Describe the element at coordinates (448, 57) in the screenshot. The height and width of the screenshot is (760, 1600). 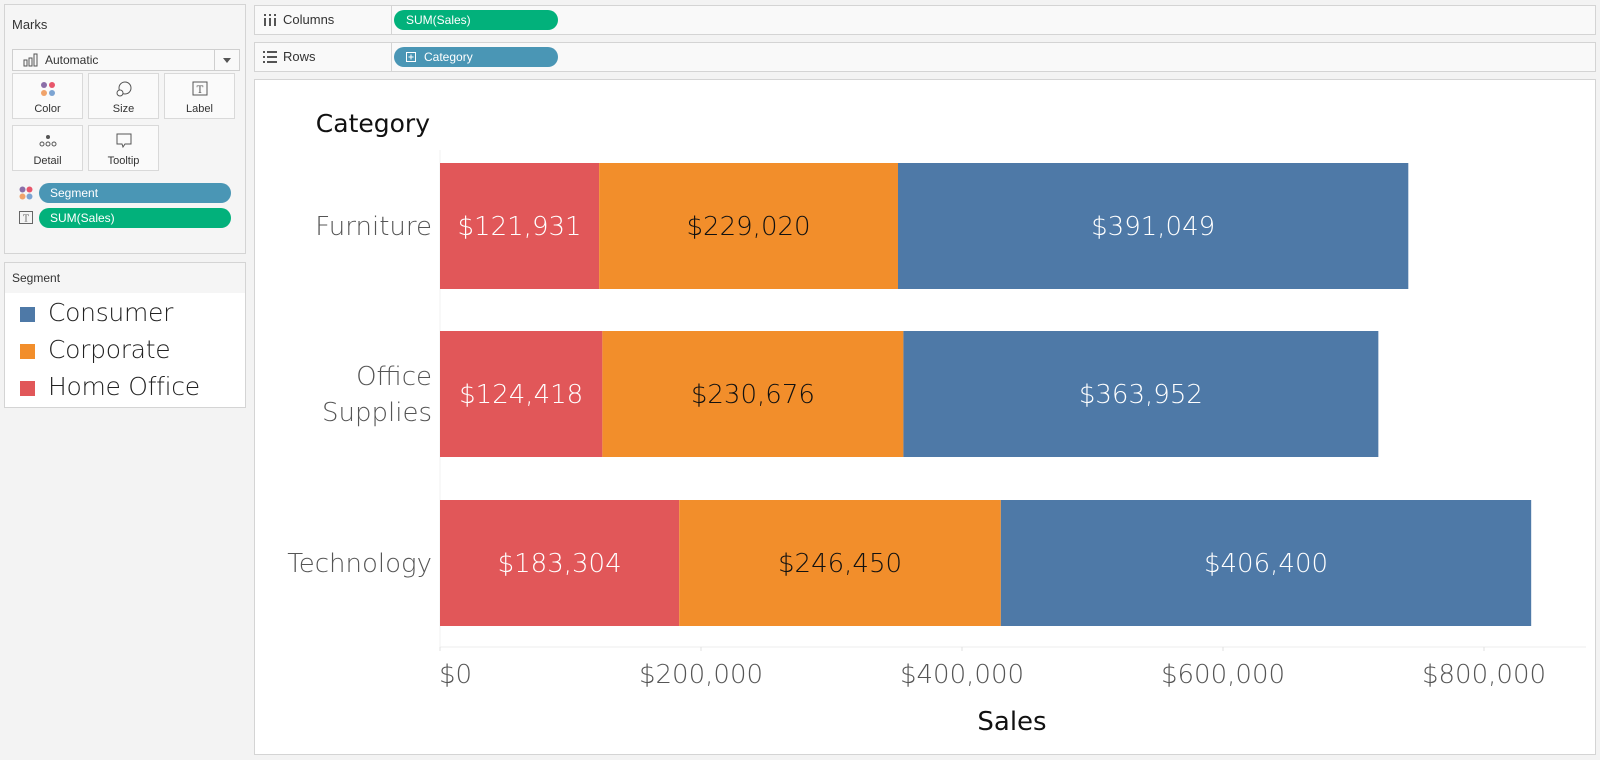
I see `category-pill-label: Category` at that location.